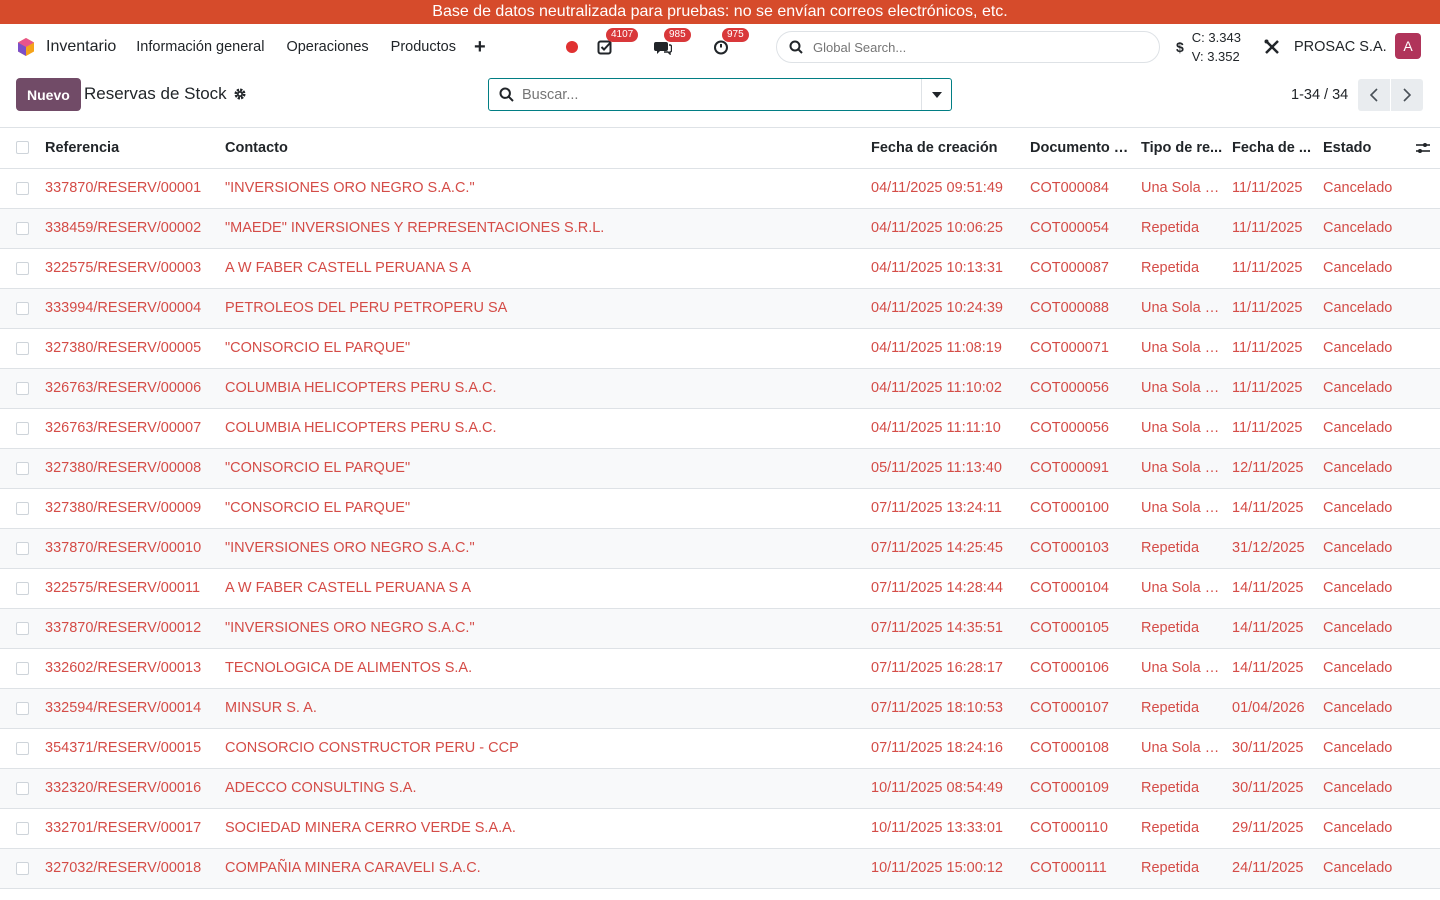  I want to click on cell-fecha-creacion: 07/11/2025 18:24:16, so click(946, 748).